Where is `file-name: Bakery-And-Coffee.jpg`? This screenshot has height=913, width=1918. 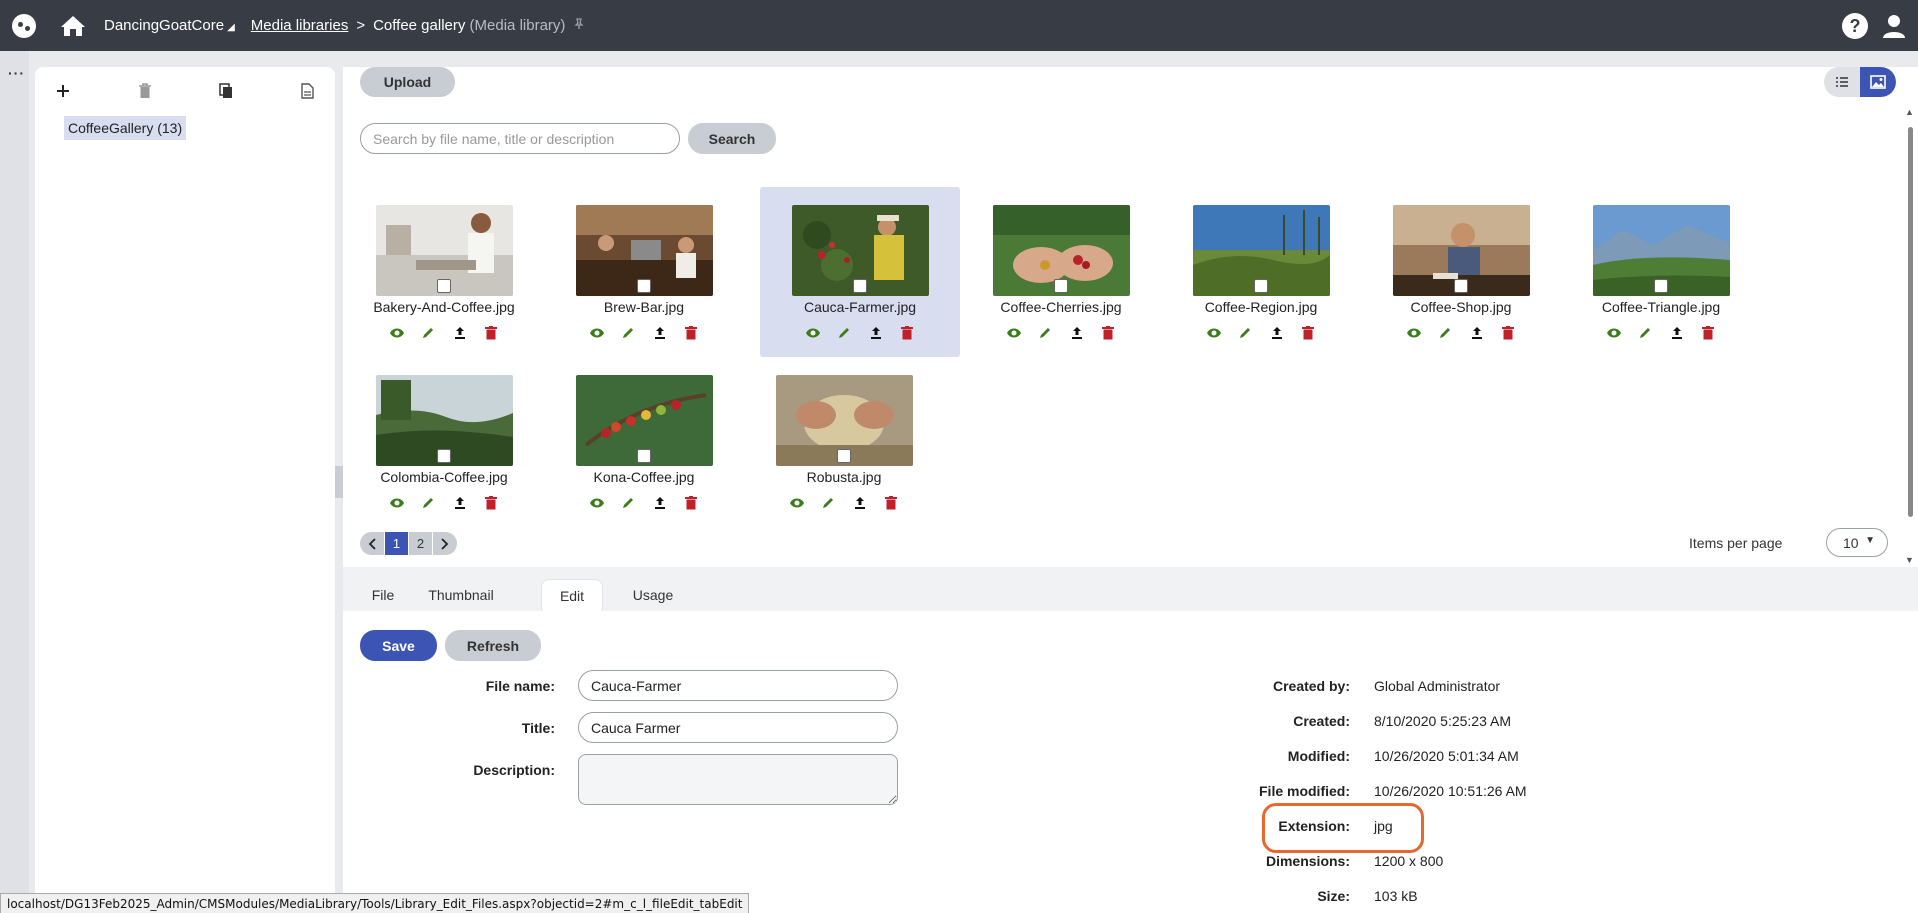
file-name: Bakery-And-Coffee.jpg is located at coordinates (444, 307).